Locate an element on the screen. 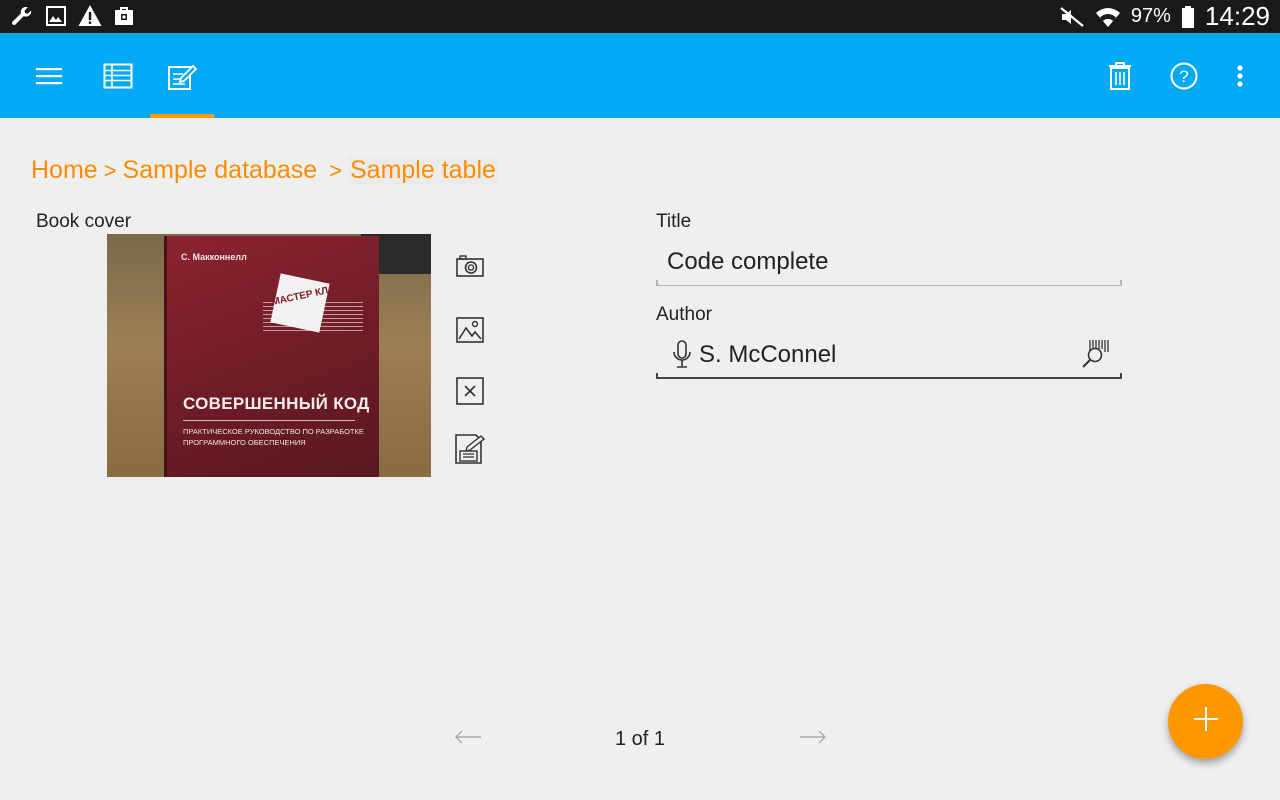  microphone-icon is located at coordinates (682, 357).